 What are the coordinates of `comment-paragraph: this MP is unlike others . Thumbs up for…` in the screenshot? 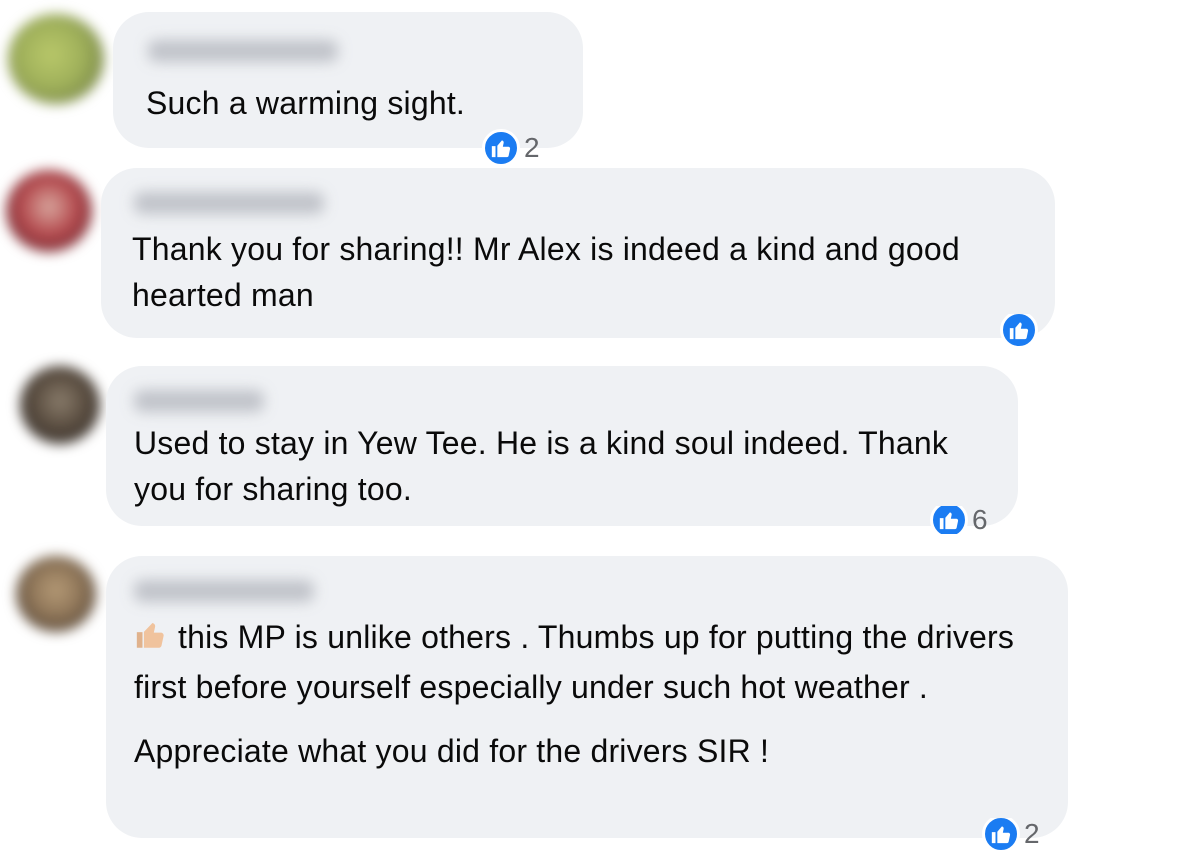 It's located at (584, 662).